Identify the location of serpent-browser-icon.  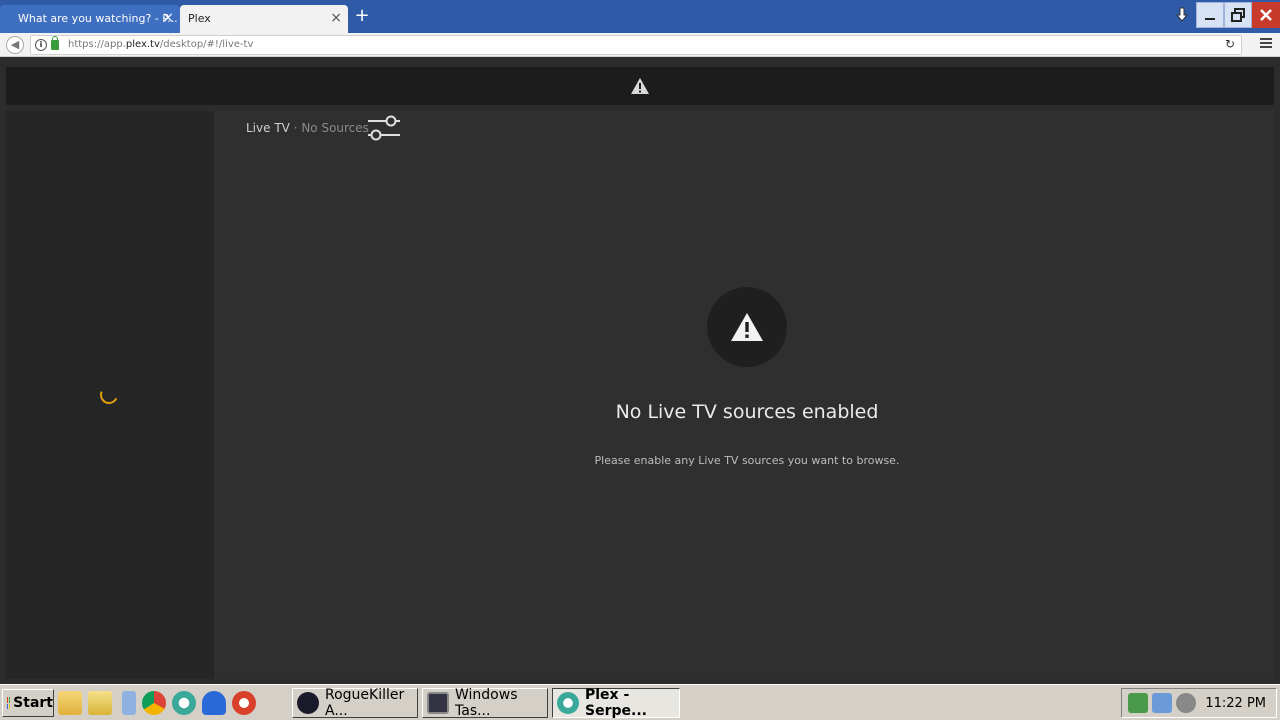
(184, 703).